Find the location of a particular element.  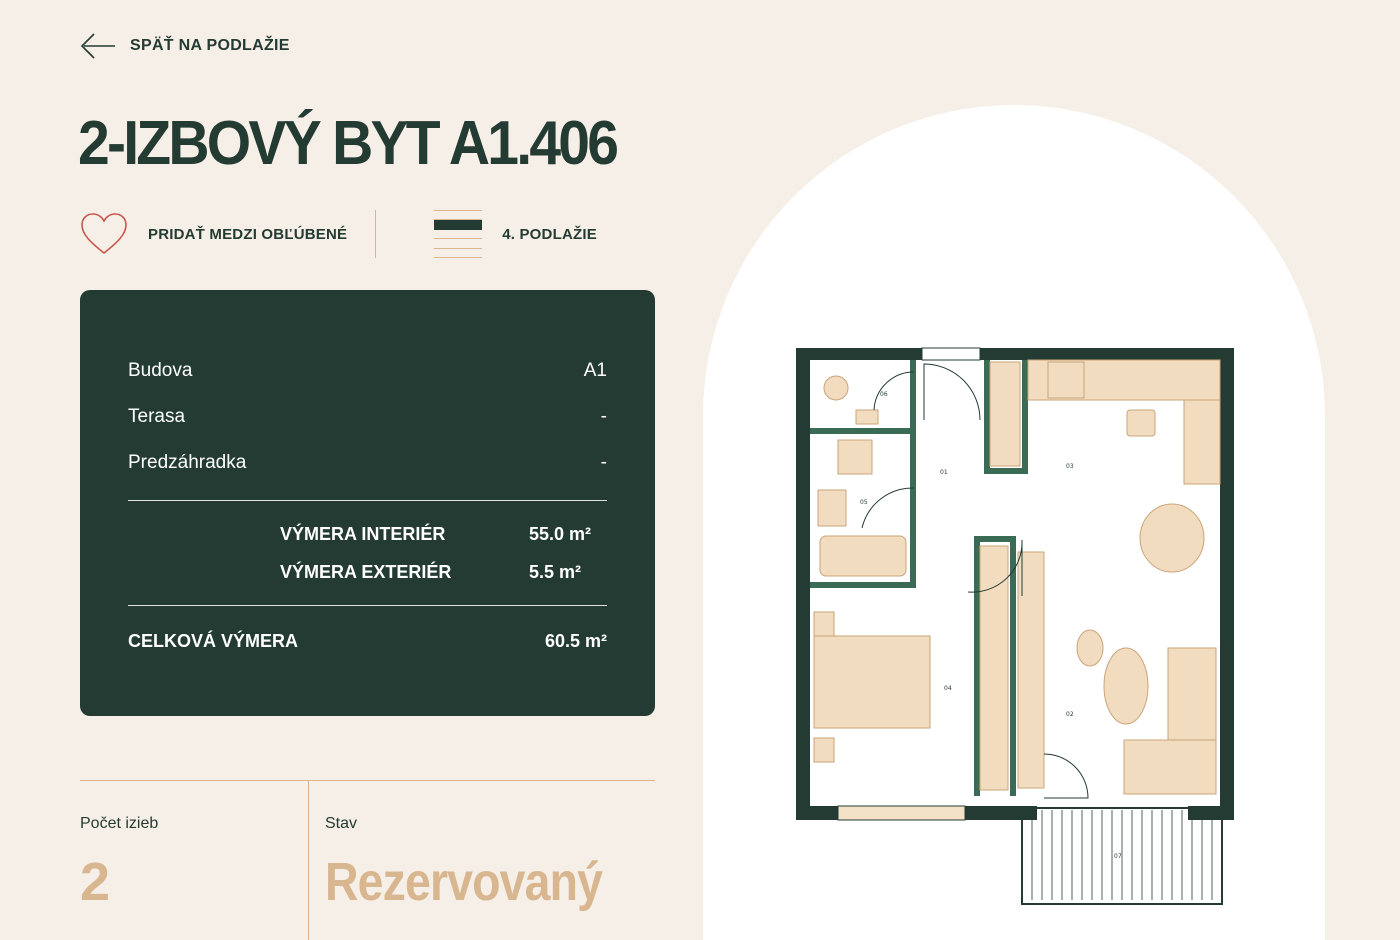

area-value: 5.5 m² is located at coordinates (555, 571).